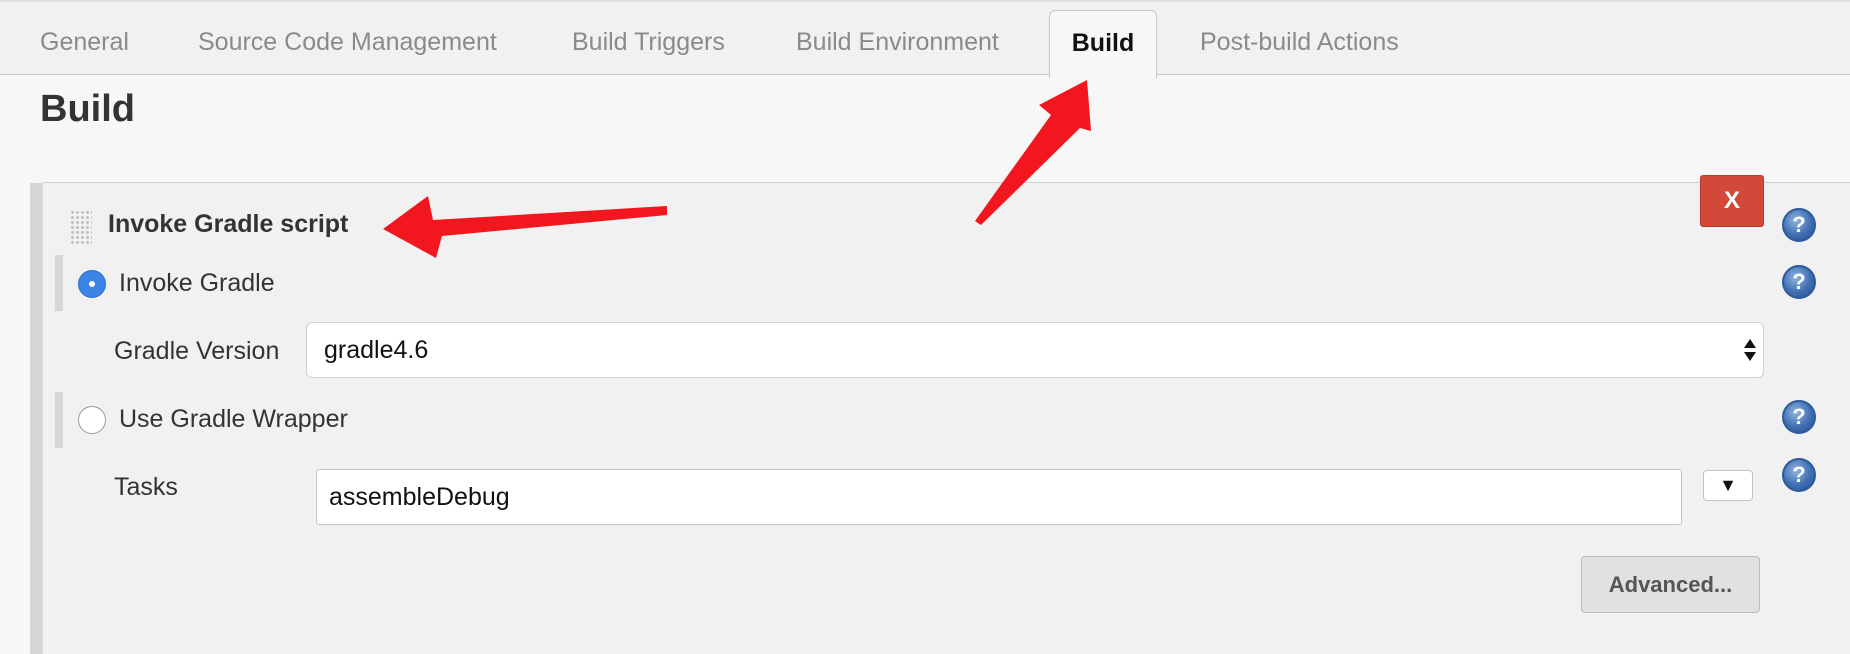 Image resolution: width=1850 pixels, height=654 pixels. What do you see at coordinates (1299, 42) in the screenshot?
I see `tab-post-build-actions: Post-build Actions` at bounding box center [1299, 42].